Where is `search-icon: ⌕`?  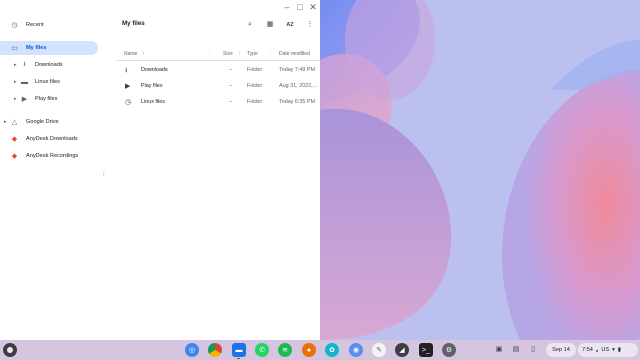 search-icon: ⌕ is located at coordinates (250, 25).